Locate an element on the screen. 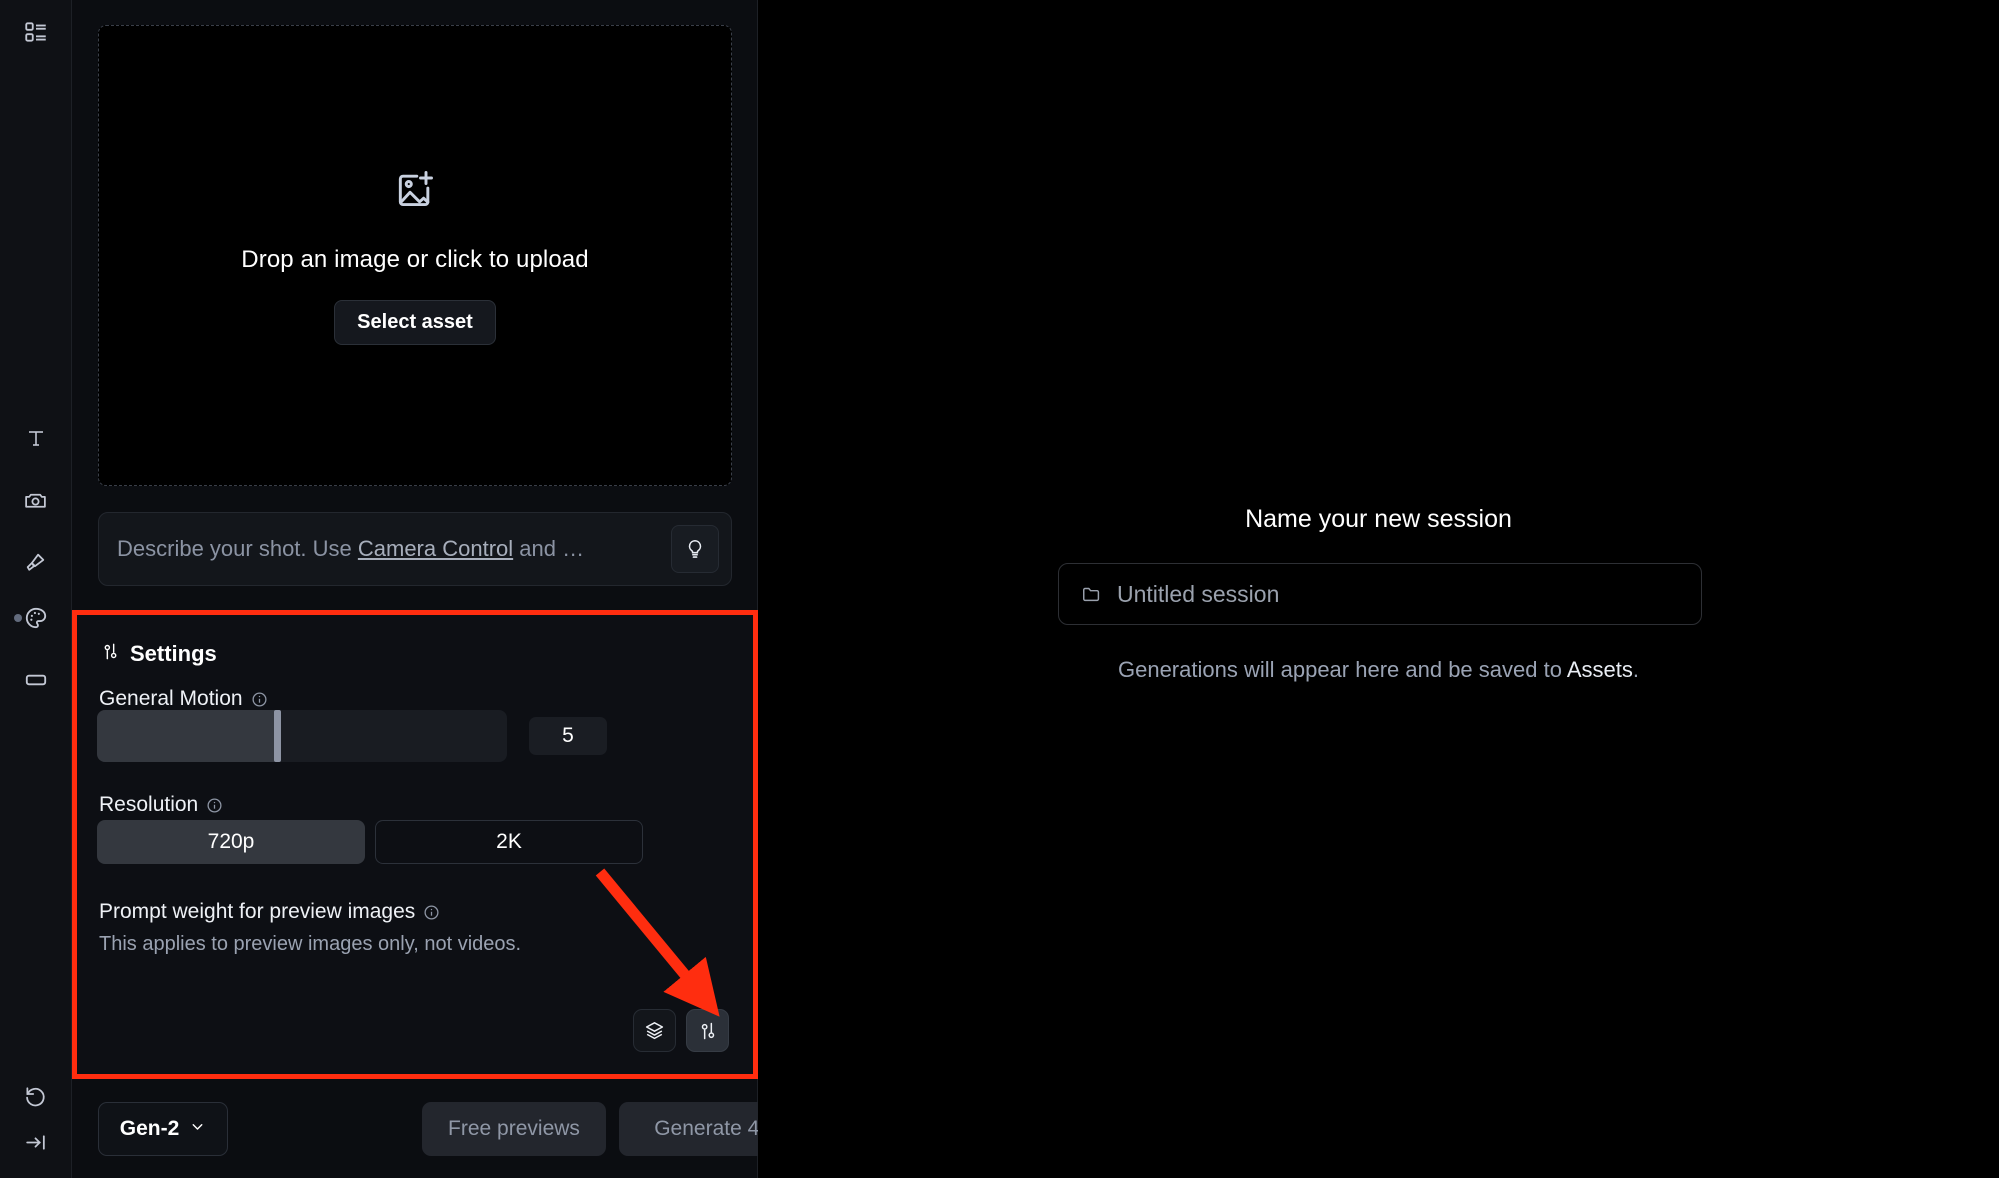 The height and width of the screenshot is (1178, 1999). history-icon is located at coordinates (36, 1095).